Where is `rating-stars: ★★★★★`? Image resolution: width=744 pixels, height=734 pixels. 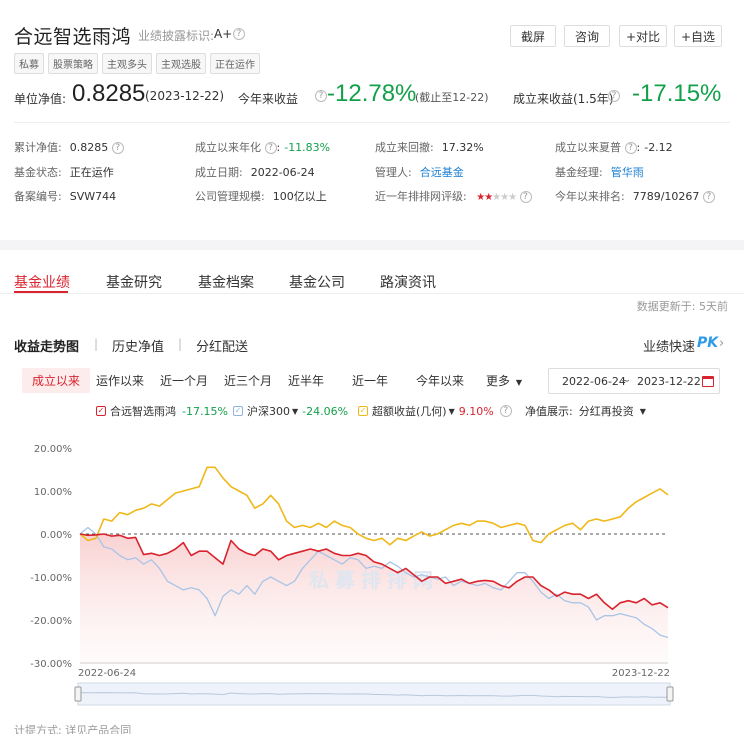 rating-stars: ★★★★★ is located at coordinates (496, 197).